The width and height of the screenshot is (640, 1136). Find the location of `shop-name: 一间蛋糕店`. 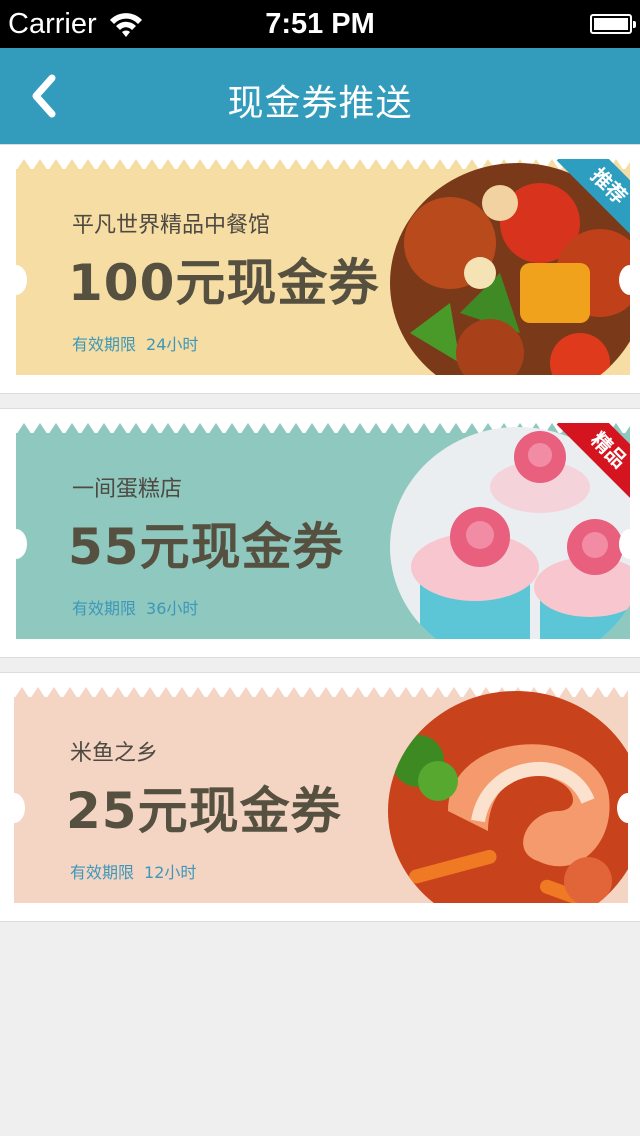

shop-name: 一间蛋糕店 is located at coordinates (127, 489).